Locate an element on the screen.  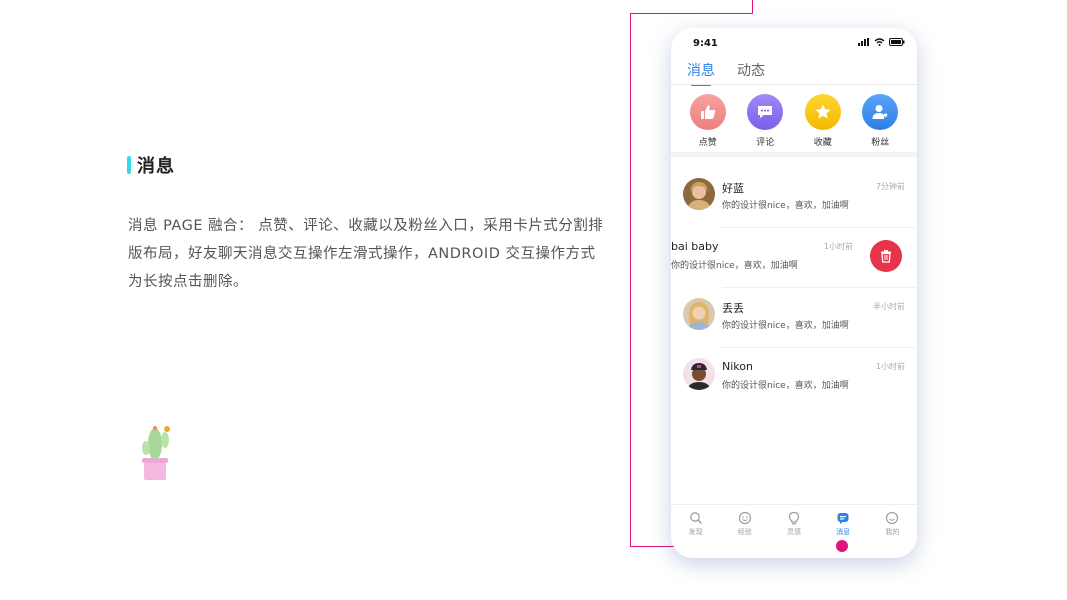
list-item: 好蓝 你的设计很nice，喜欢，加油啊 7分钟前 is located at coordinates (794, 198).